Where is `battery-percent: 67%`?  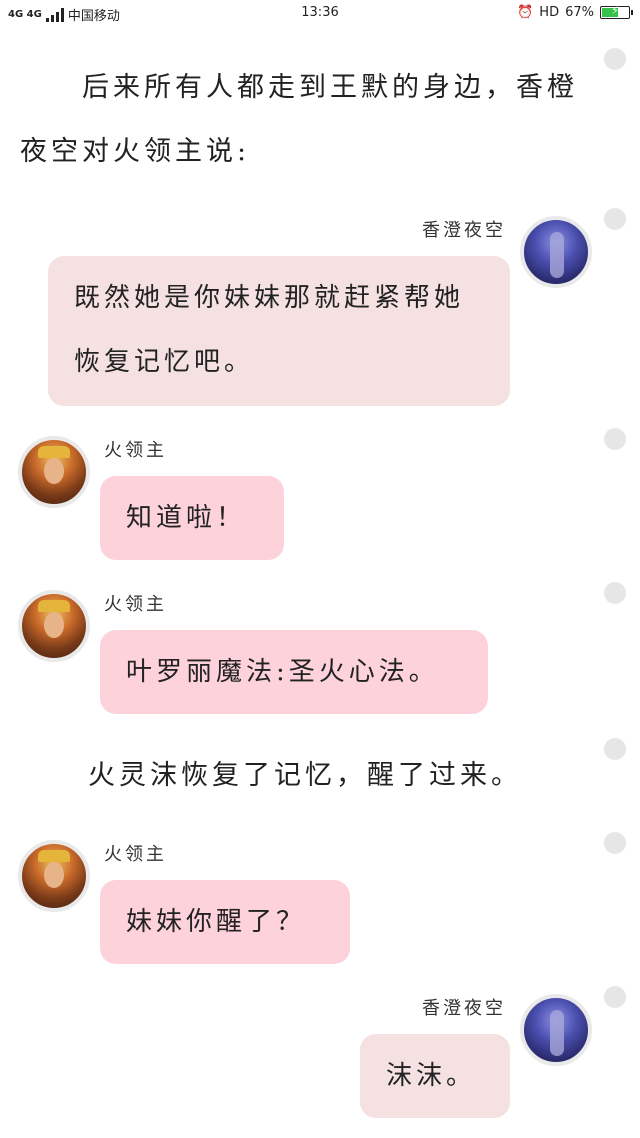
battery-percent: 67% is located at coordinates (579, 12).